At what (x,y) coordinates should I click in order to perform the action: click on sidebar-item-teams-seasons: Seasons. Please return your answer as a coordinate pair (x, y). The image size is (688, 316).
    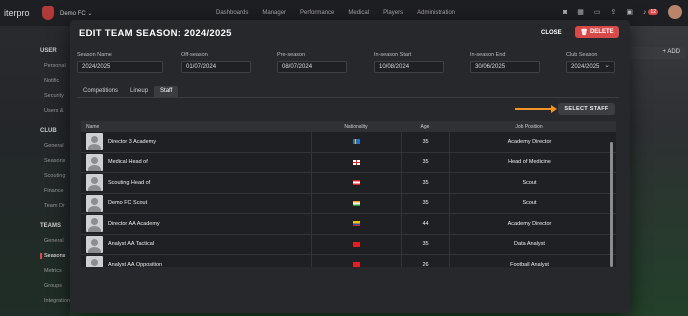
    Looking at the image, I should click on (55, 256).